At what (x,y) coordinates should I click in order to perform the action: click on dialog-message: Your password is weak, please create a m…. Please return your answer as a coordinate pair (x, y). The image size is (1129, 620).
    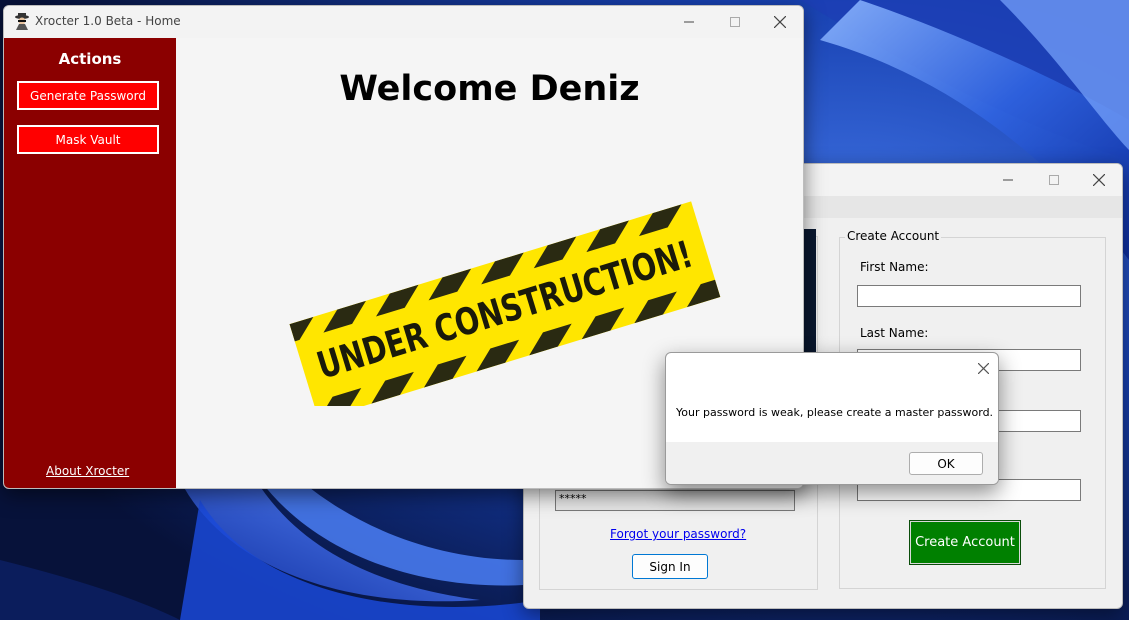
    Looking at the image, I should click on (835, 412).